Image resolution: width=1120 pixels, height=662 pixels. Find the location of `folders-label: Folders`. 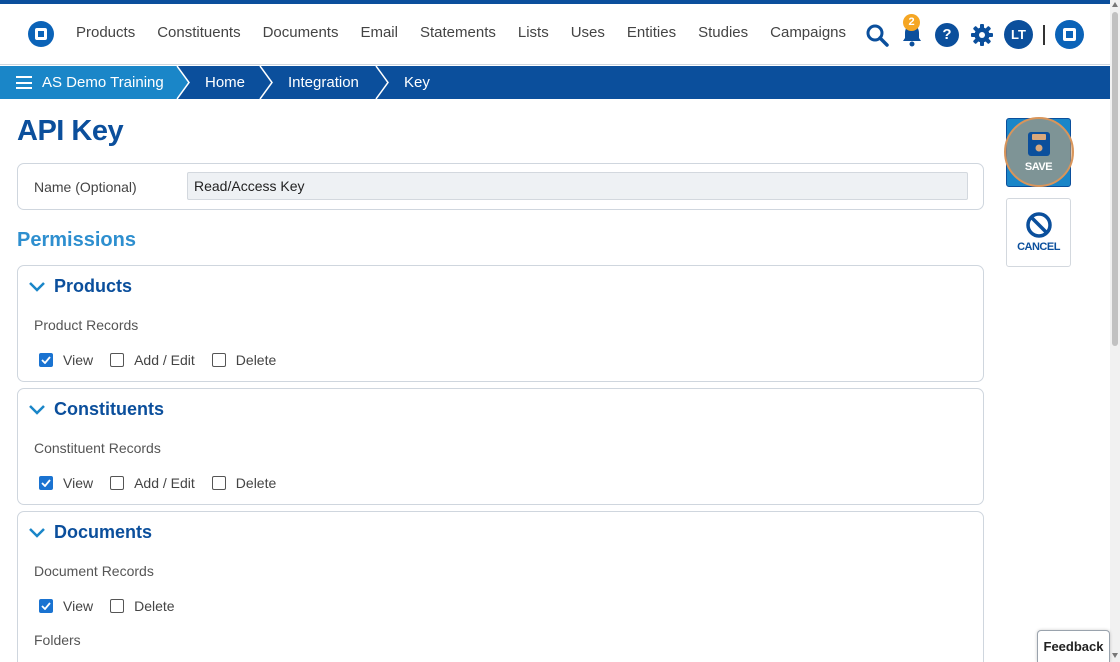

folders-label: Folders is located at coordinates (57, 640).